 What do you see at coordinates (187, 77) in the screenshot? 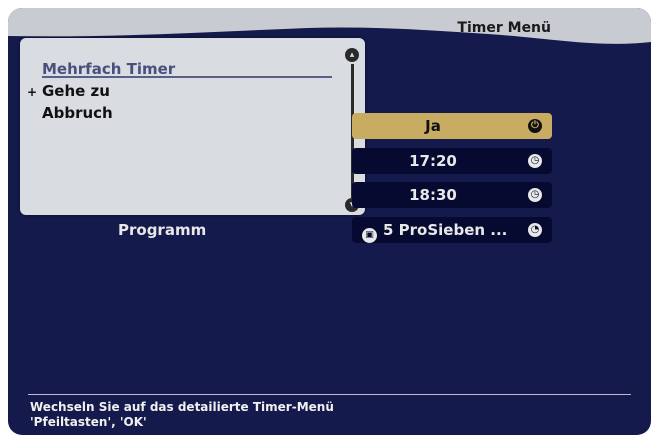
I see `selection-underline` at bounding box center [187, 77].